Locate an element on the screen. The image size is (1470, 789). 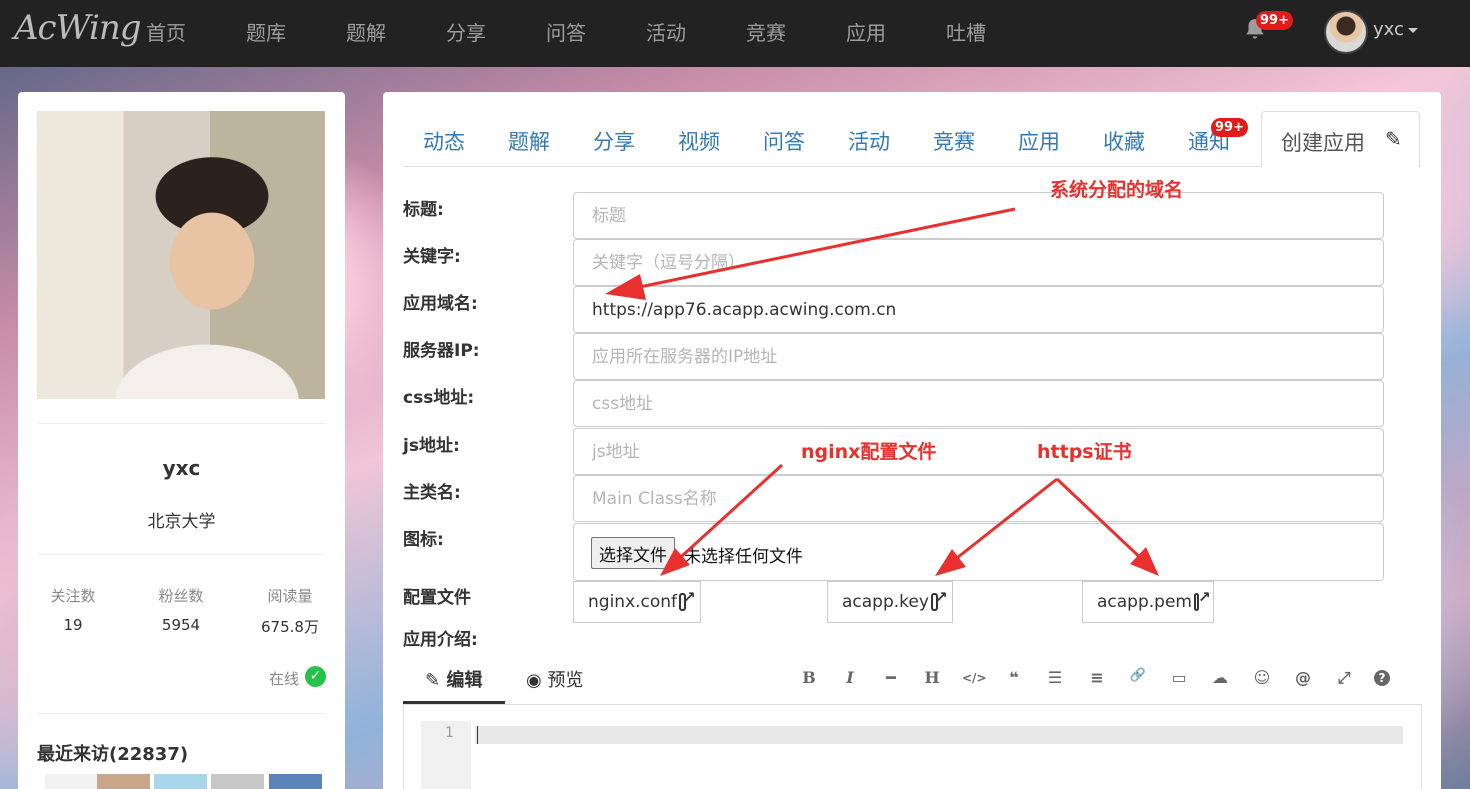
site-logo: AcWing is located at coordinates (77, 28).